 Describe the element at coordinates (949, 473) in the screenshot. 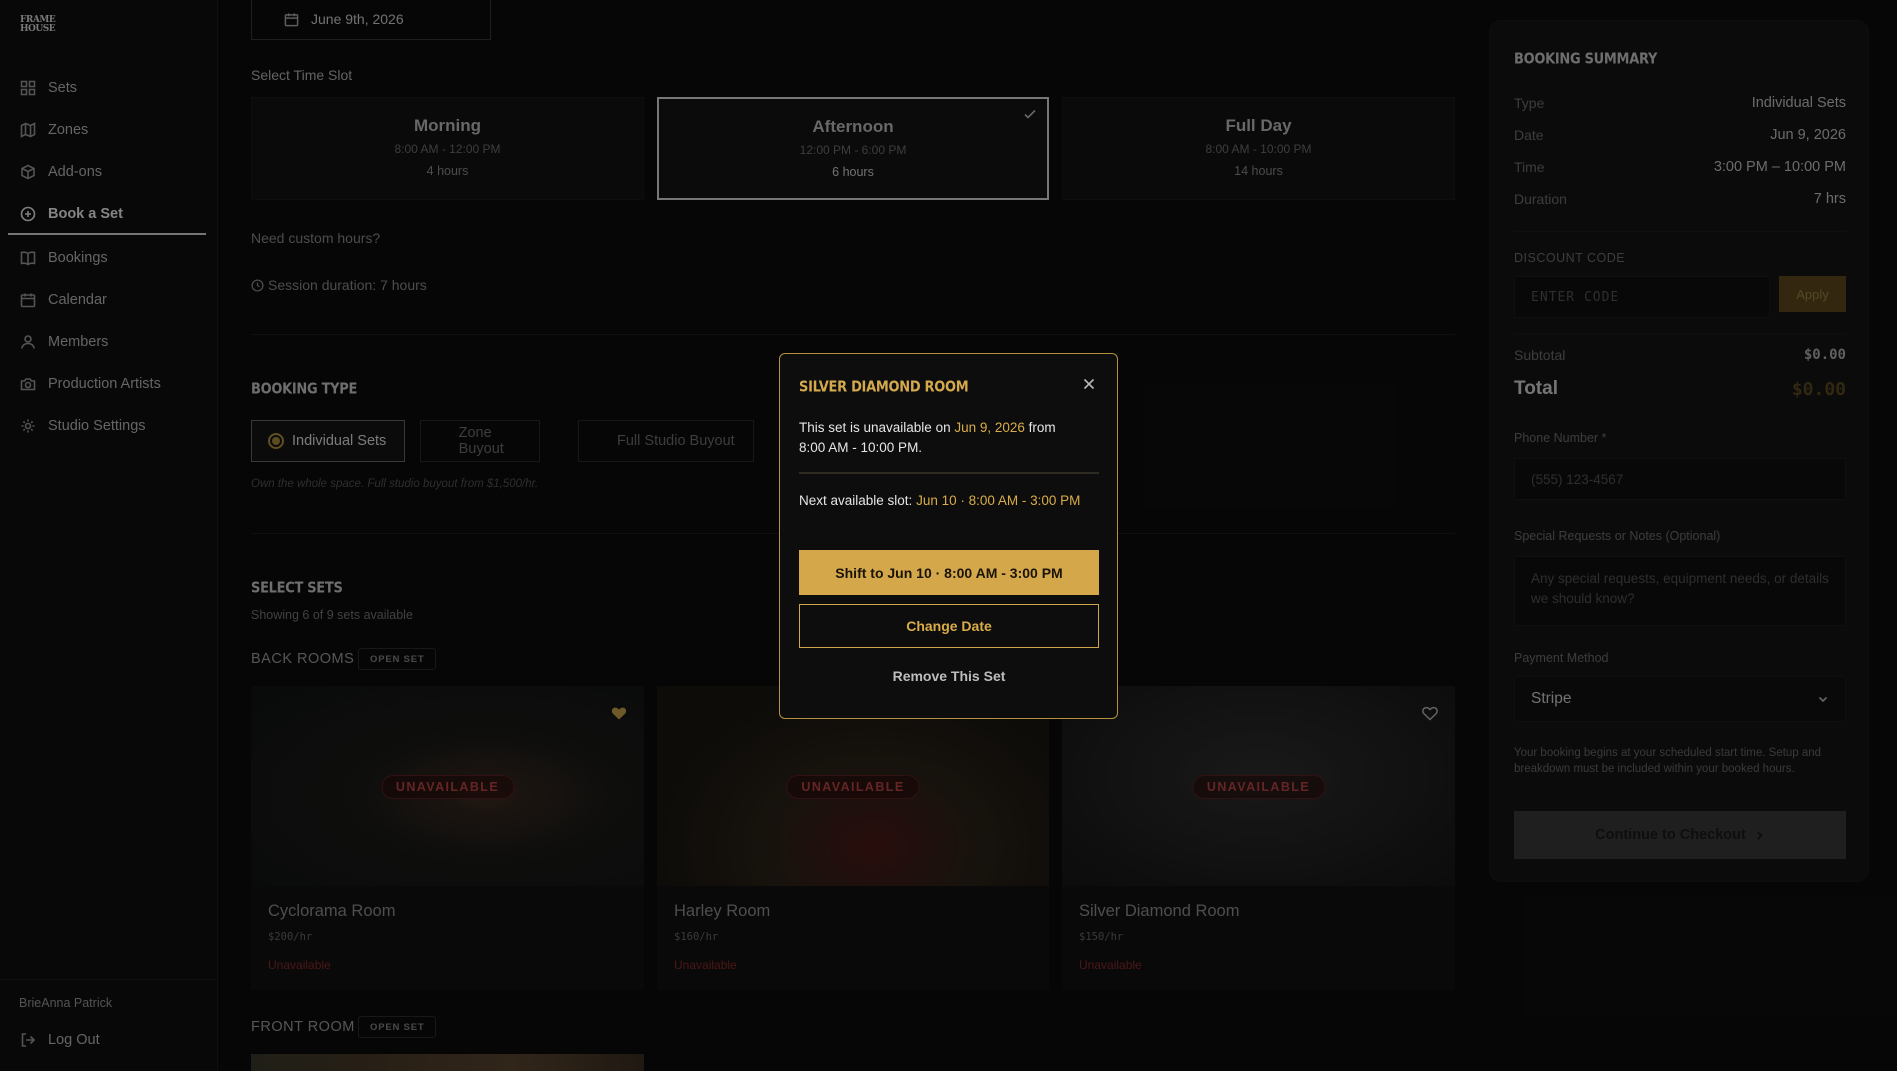

I see `modal-divider` at that location.